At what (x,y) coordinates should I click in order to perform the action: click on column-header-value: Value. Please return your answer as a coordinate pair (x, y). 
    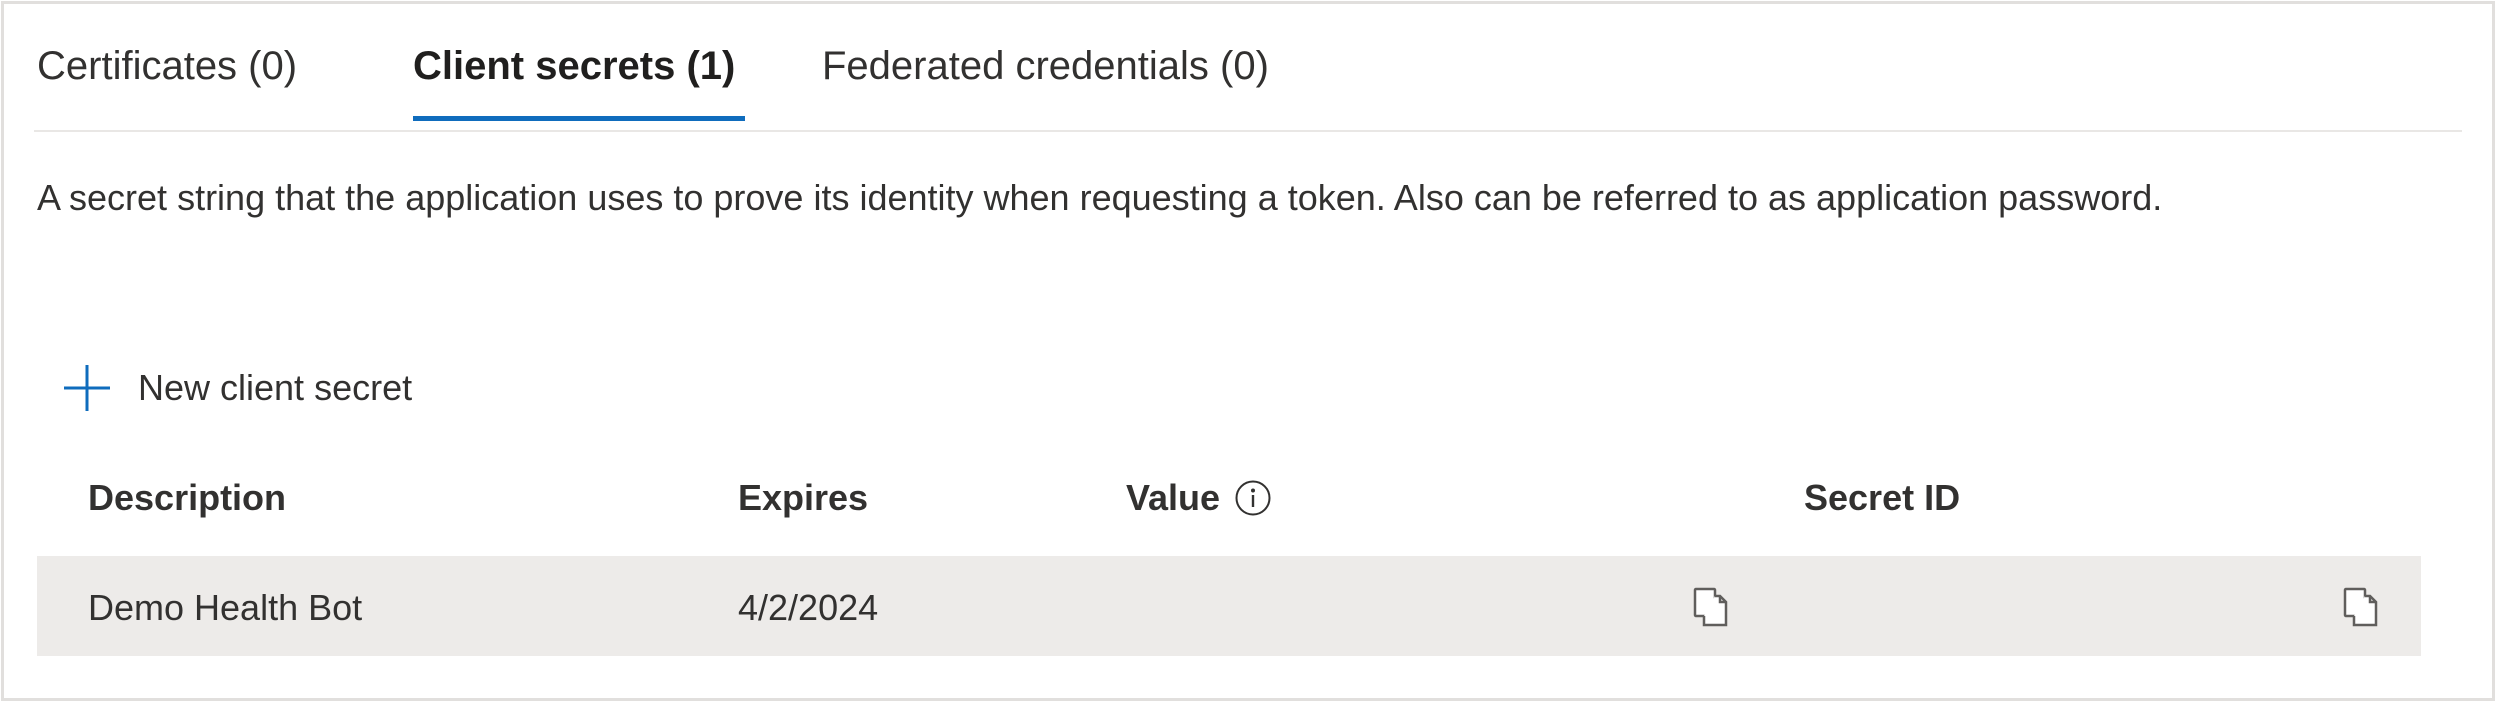
    Looking at the image, I should click on (1199, 498).